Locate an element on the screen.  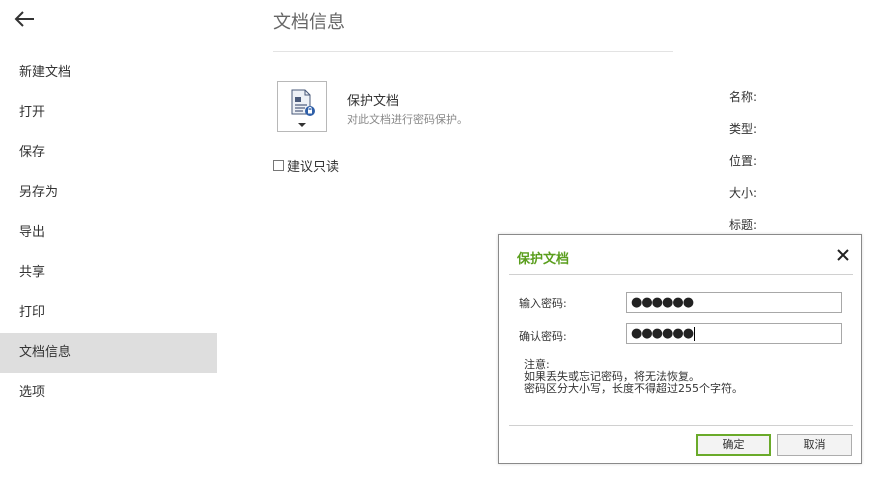
back-arrow-icon is located at coordinates (25, 19).